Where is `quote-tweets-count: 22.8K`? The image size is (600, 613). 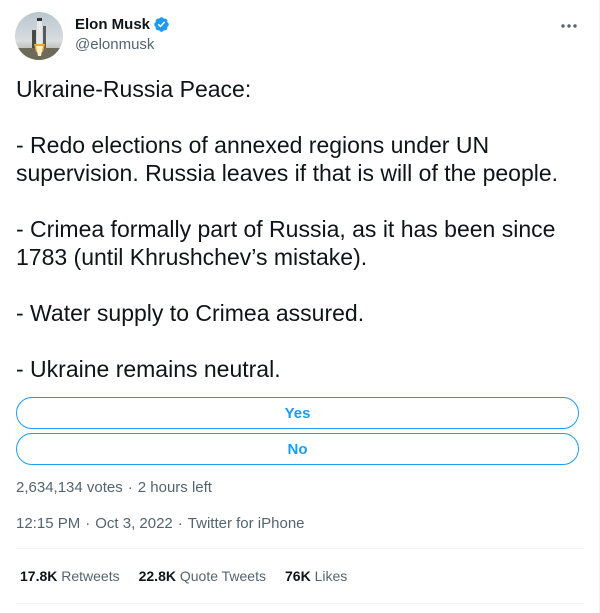 quote-tweets-count: 22.8K is located at coordinates (157, 576).